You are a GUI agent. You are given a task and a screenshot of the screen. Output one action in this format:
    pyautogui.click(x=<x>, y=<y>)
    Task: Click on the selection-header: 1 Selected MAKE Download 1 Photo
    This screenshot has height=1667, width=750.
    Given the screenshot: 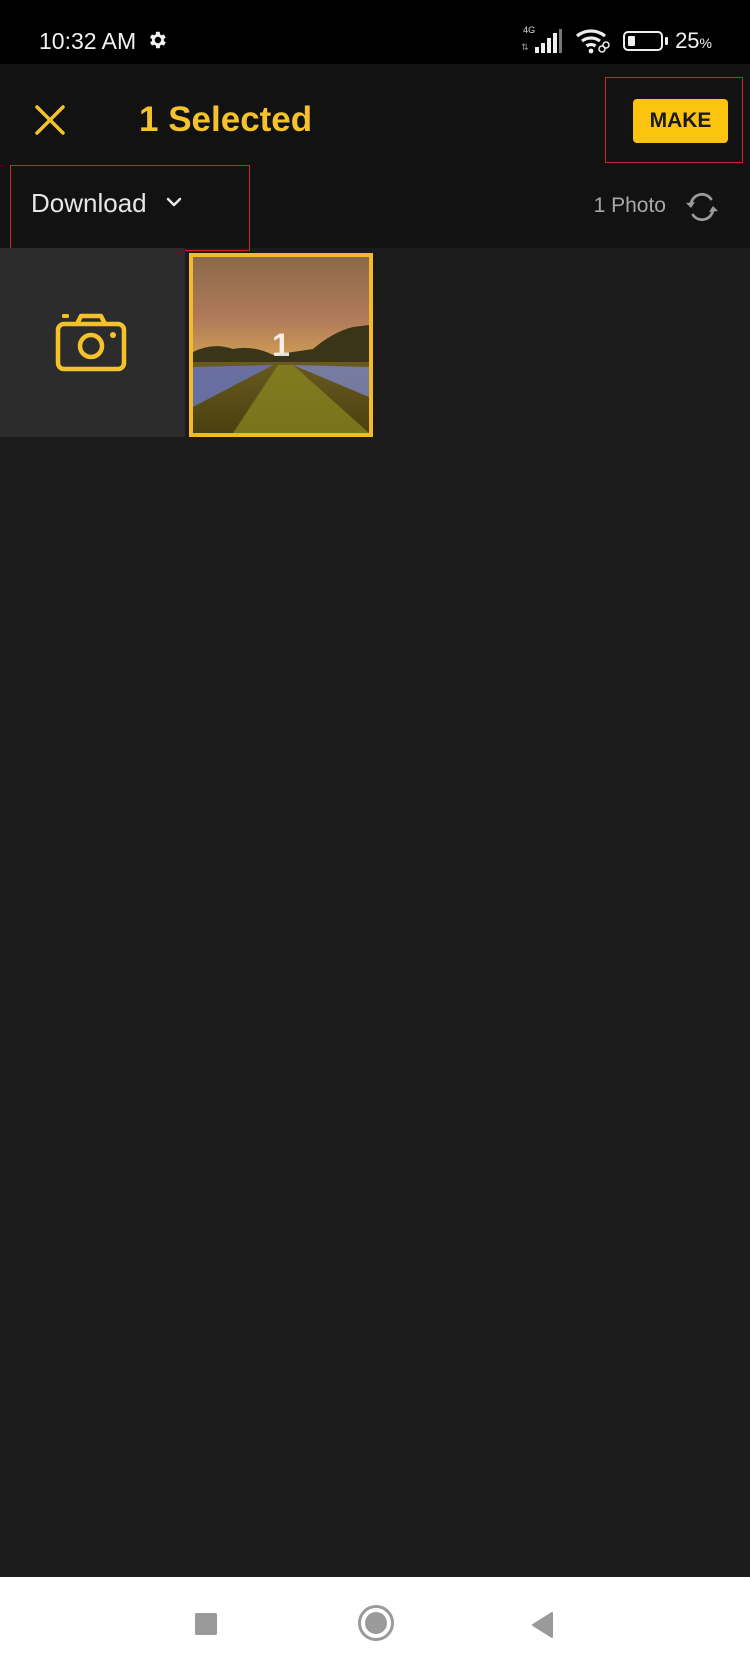 What is the action you would take?
    pyautogui.click(x=375, y=157)
    